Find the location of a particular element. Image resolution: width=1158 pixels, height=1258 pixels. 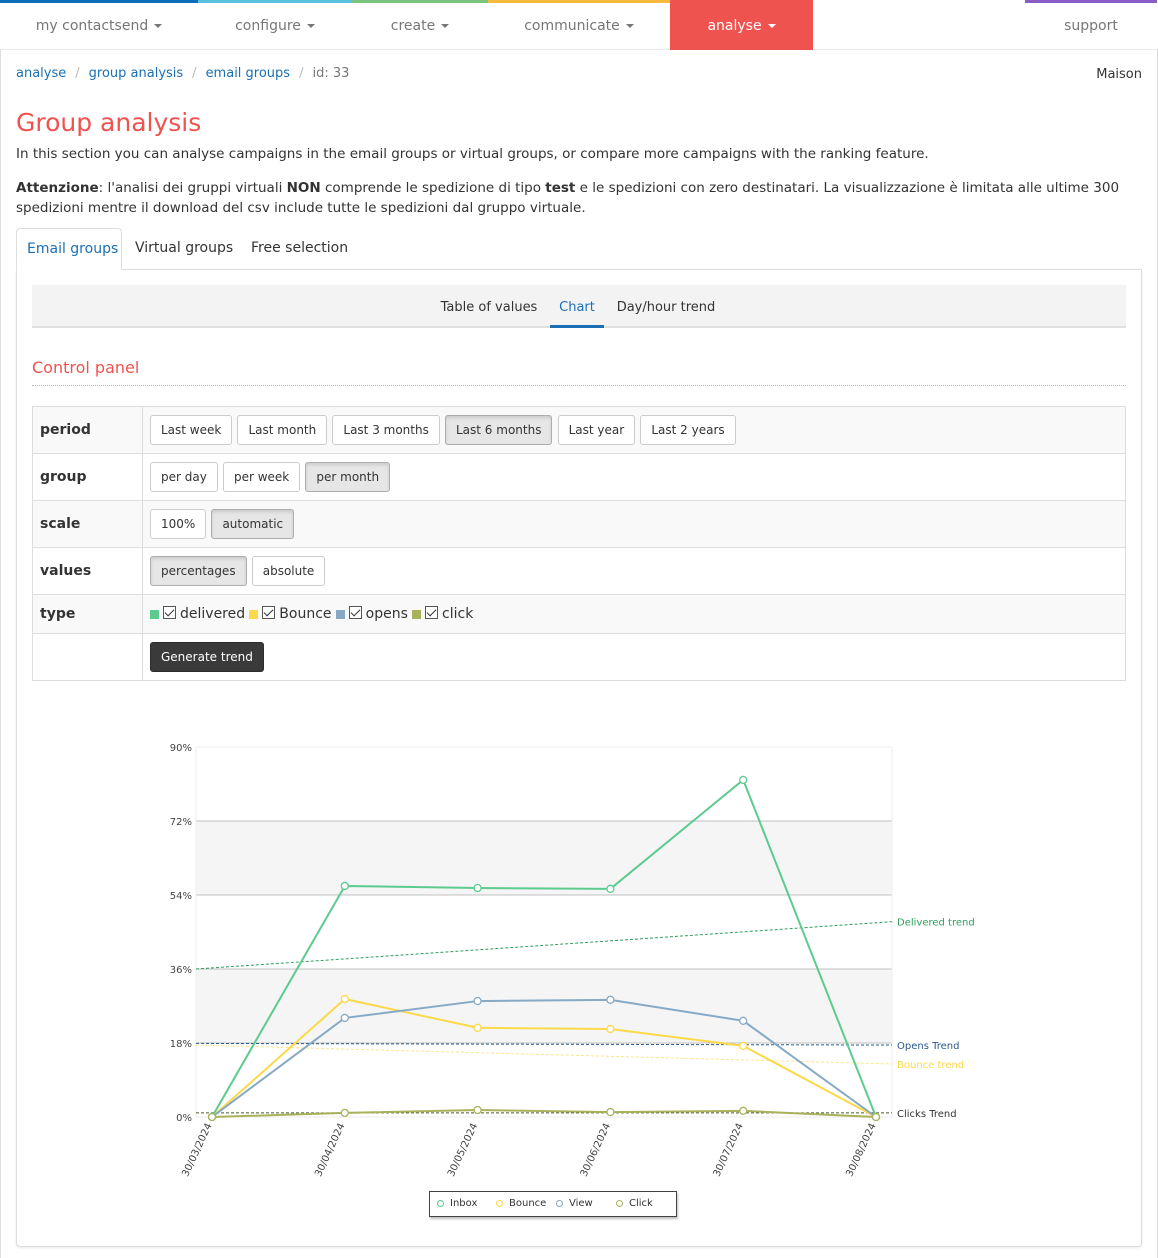

y-tick-label: 36% is located at coordinates (181, 970).